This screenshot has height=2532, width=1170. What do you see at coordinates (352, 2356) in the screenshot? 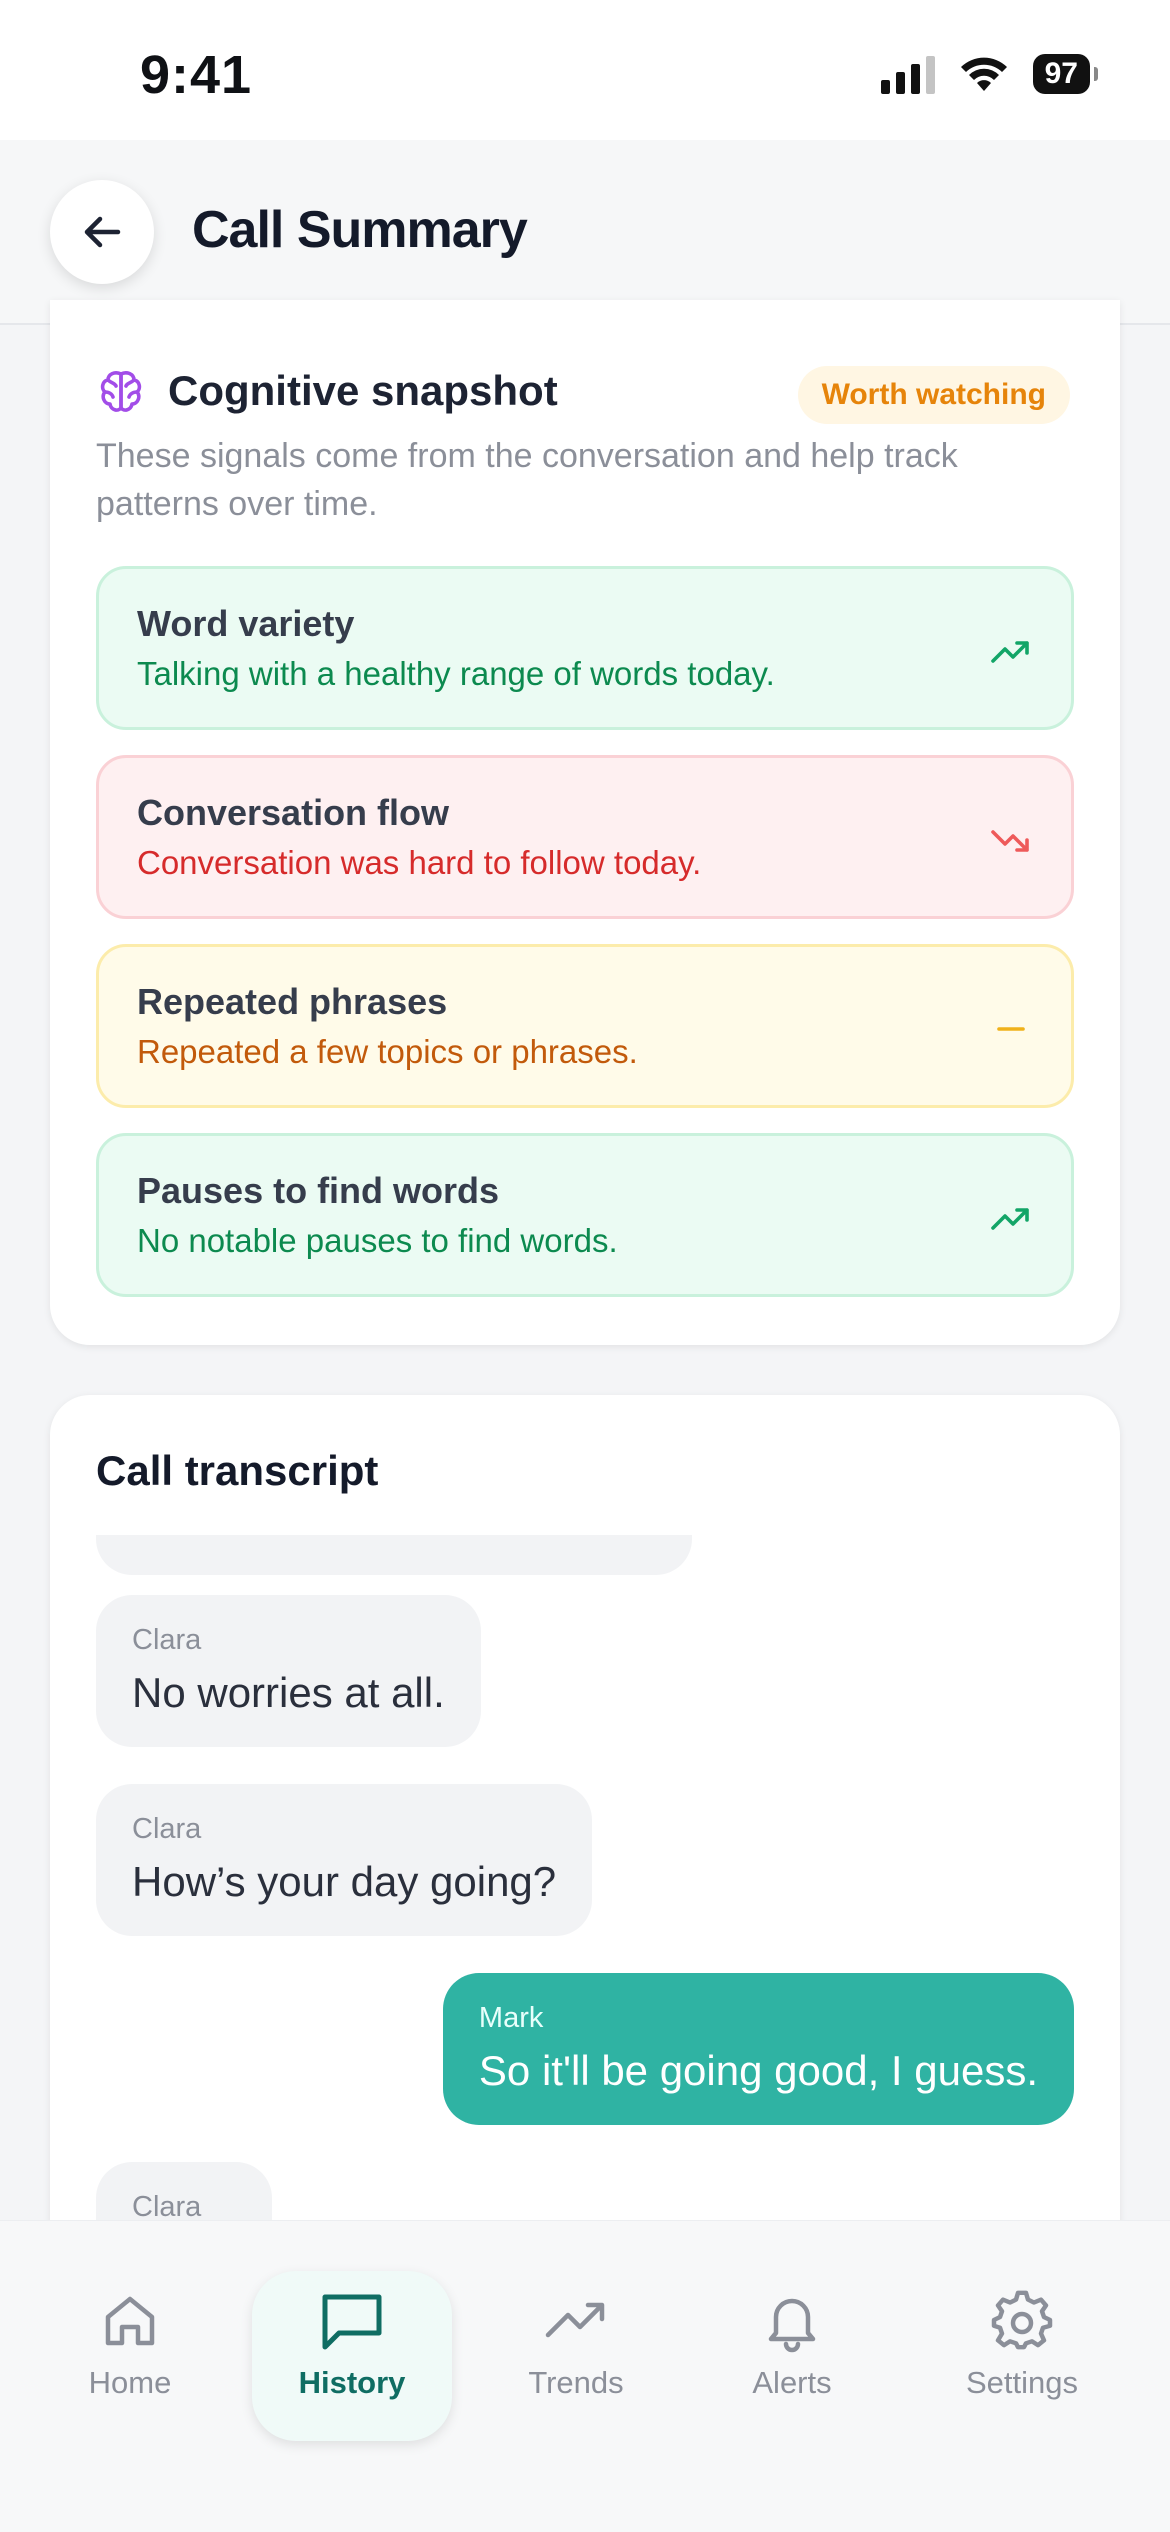
I see `tab-history: History` at bounding box center [352, 2356].